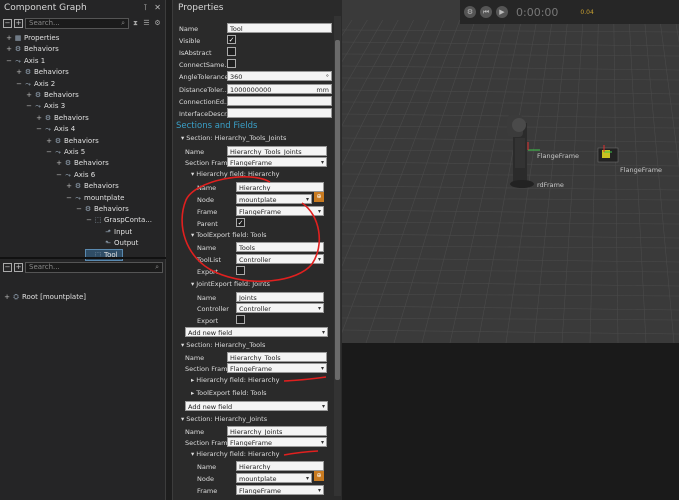 The image size is (679, 500). I want to click on s1-frame-dropdown: FlangeFrame ▾, so click(277, 162).